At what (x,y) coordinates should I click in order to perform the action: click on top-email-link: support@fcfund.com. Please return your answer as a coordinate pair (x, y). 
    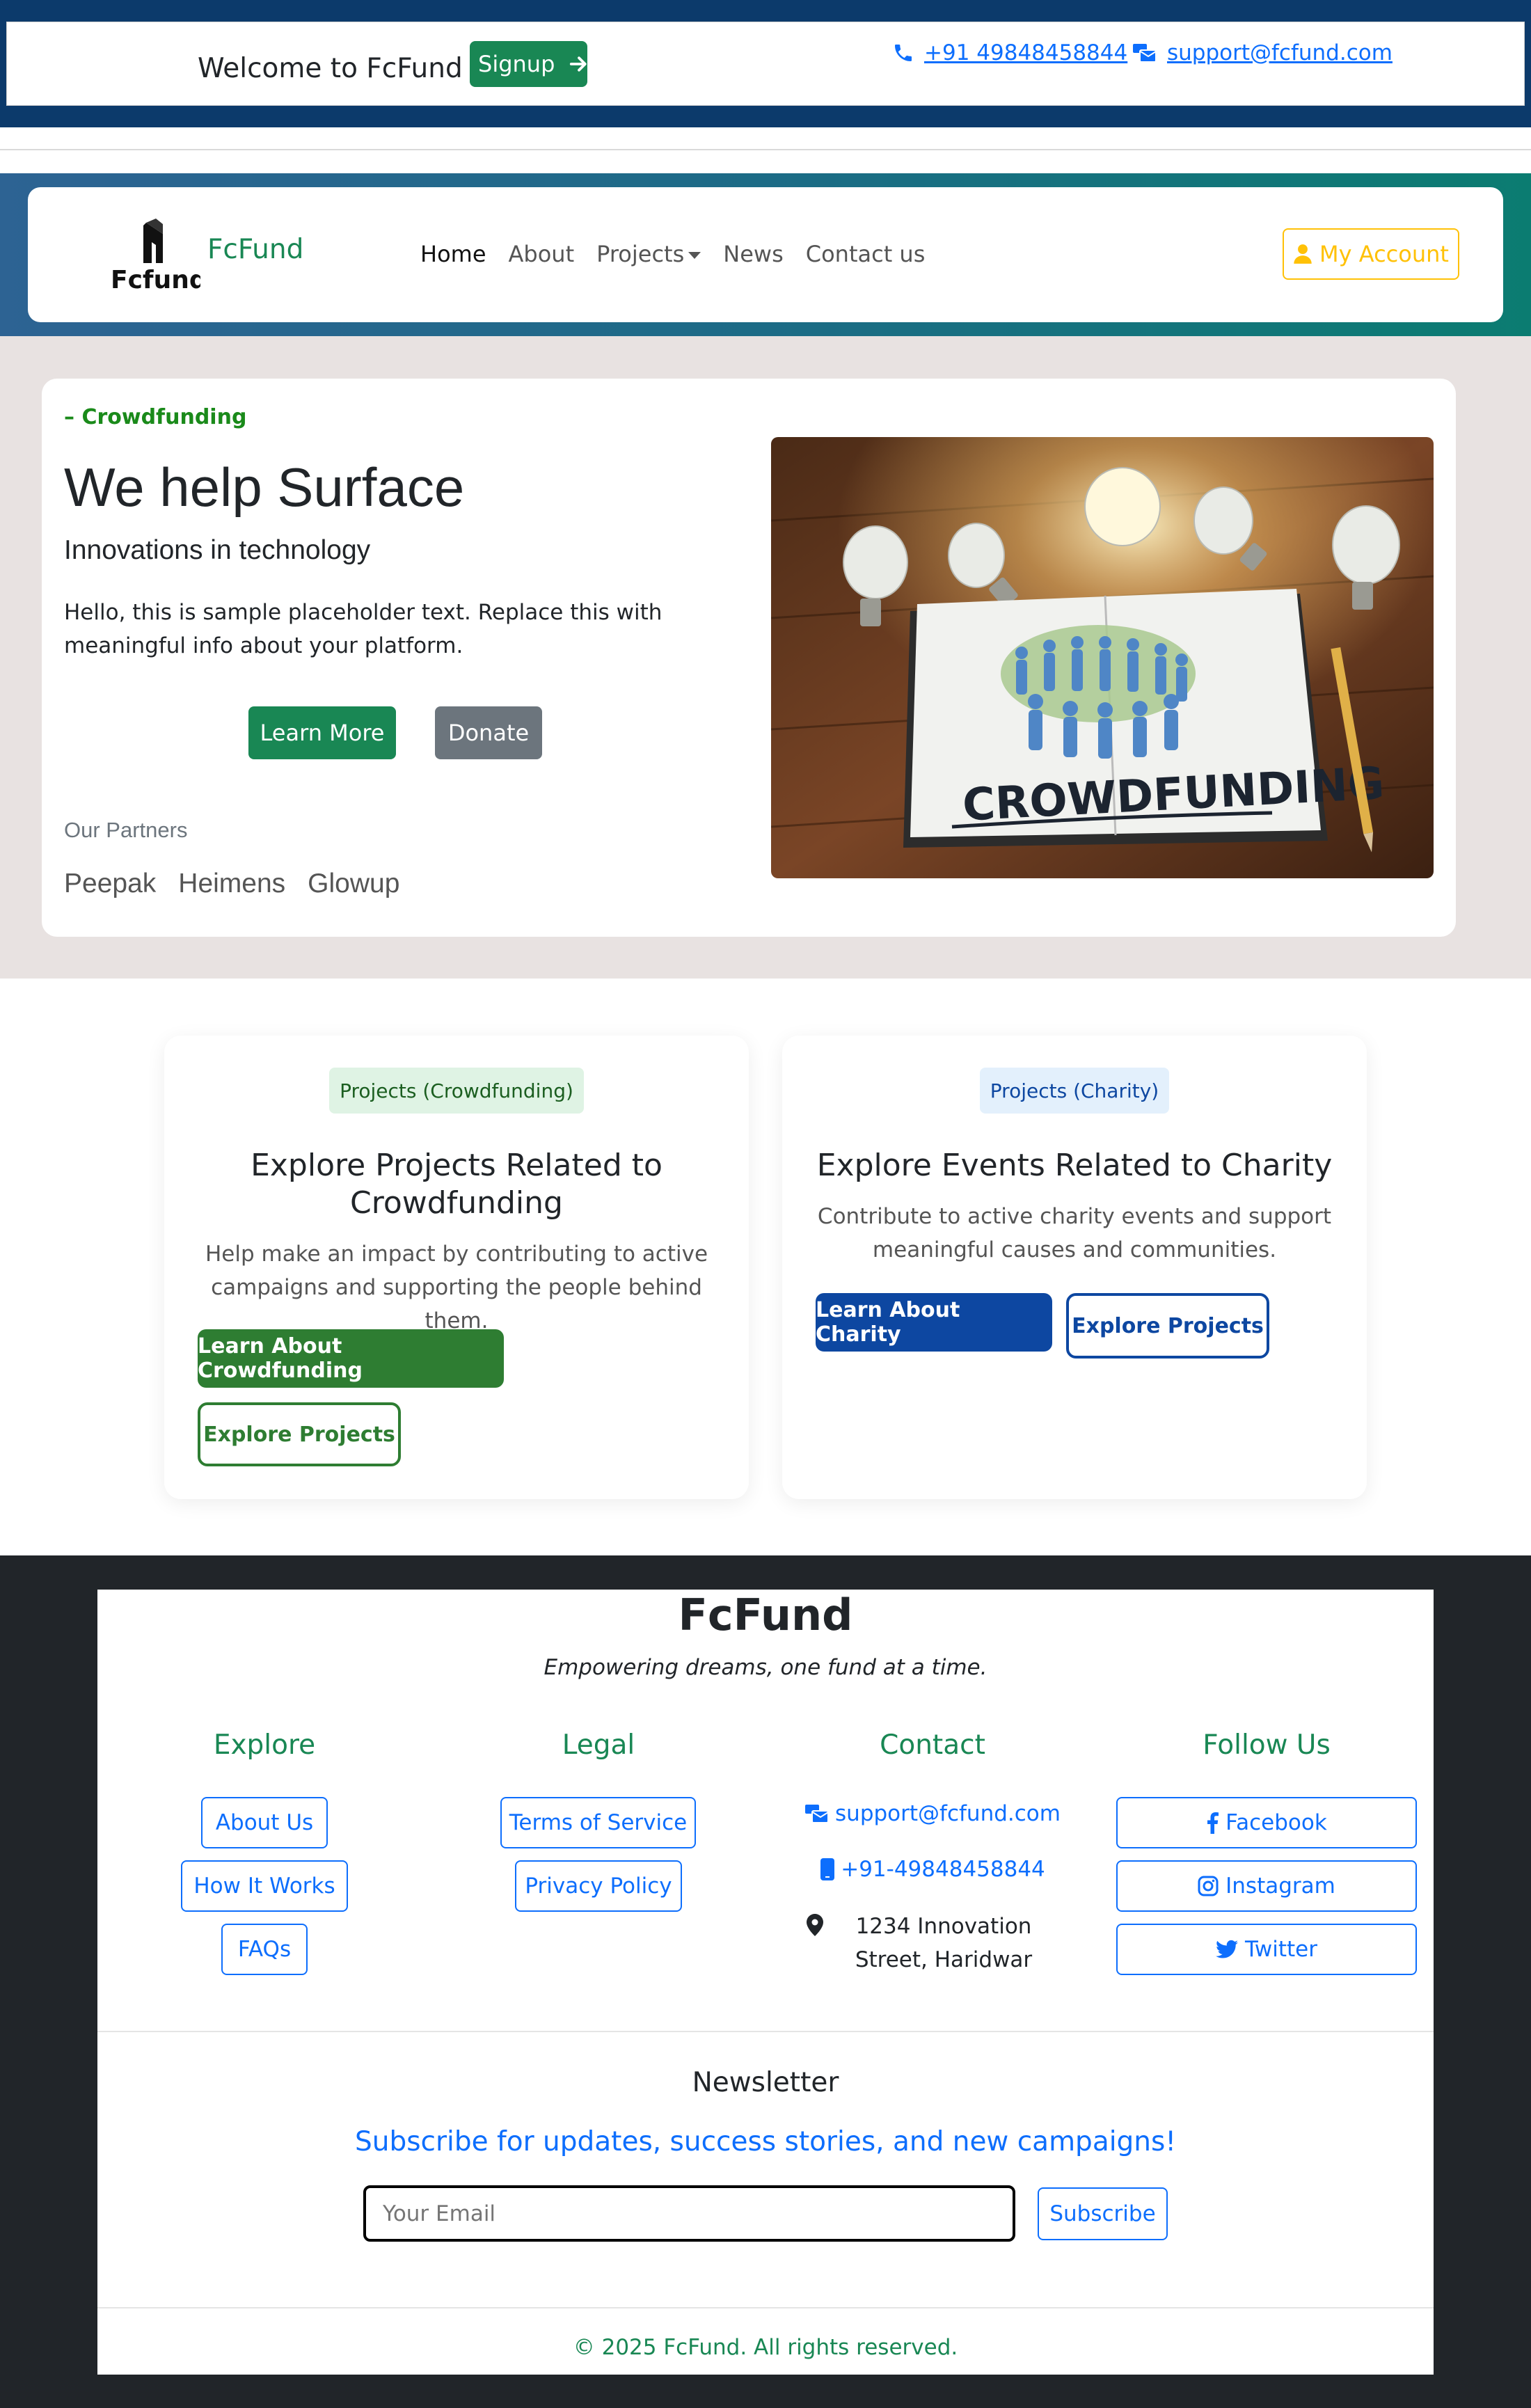
    Looking at the image, I should click on (1262, 52).